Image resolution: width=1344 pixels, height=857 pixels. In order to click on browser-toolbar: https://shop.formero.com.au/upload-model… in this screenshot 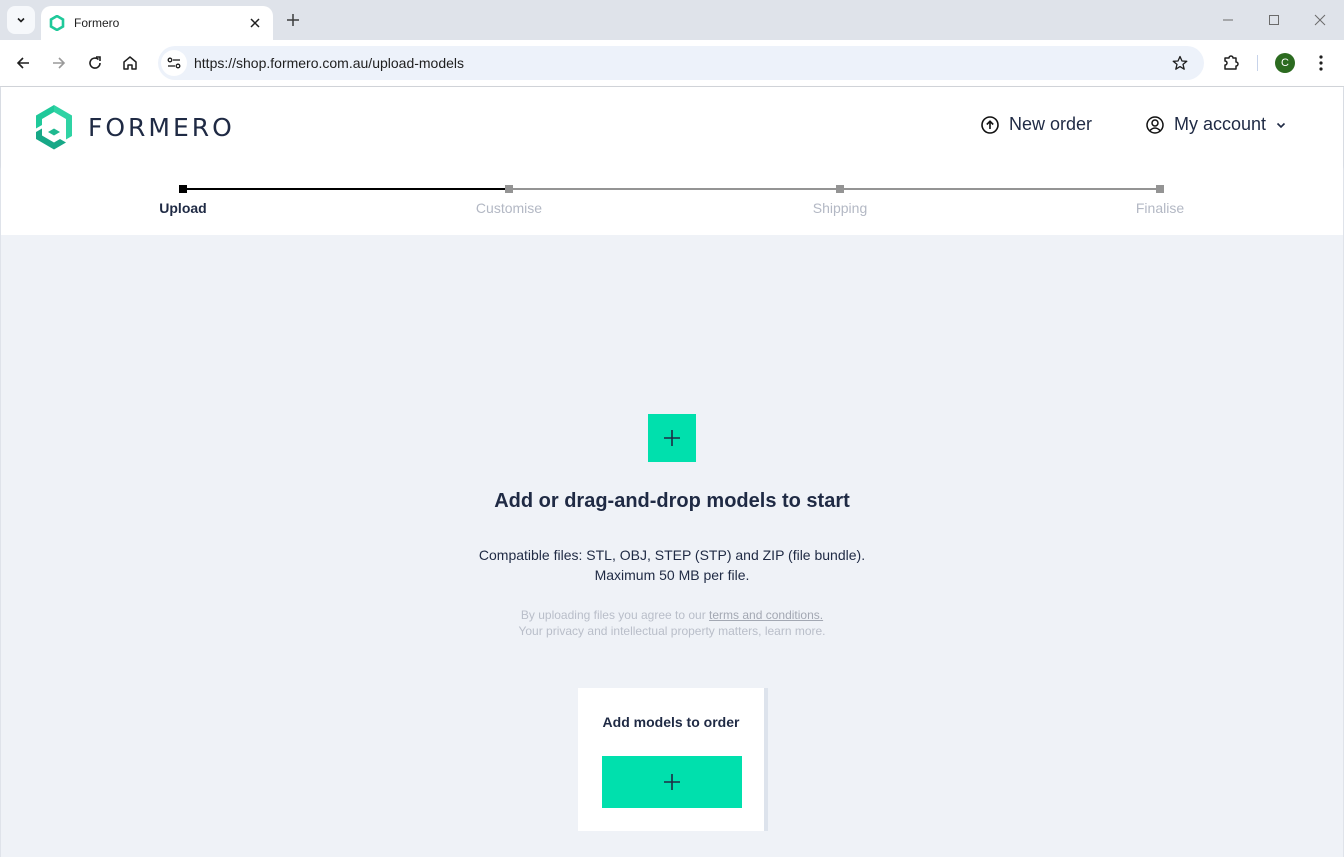, I will do `click(672, 63)`.